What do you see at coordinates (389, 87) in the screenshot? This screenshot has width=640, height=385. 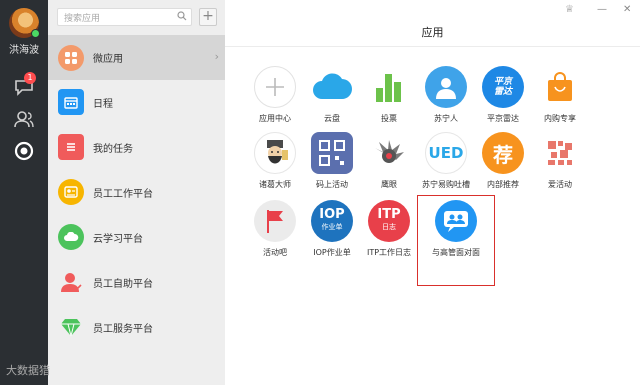 I see `bar-chart-icon` at bounding box center [389, 87].